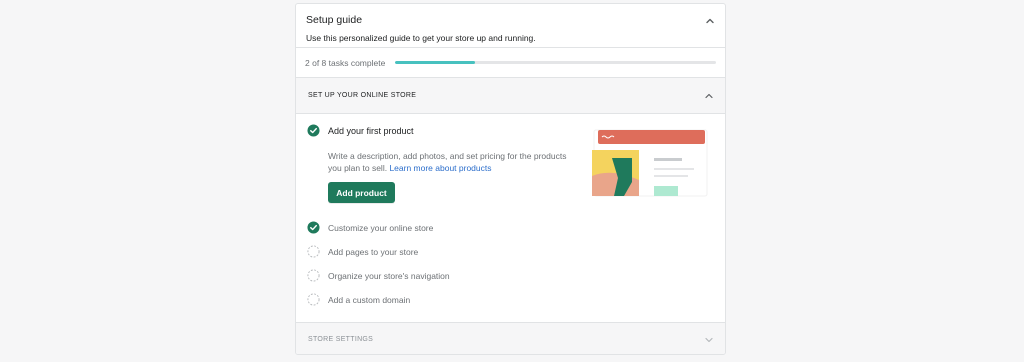 This screenshot has height=362, width=1024. What do you see at coordinates (361, 192) in the screenshot?
I see `add-product-button: Add product` at bounding box center [361, 192].